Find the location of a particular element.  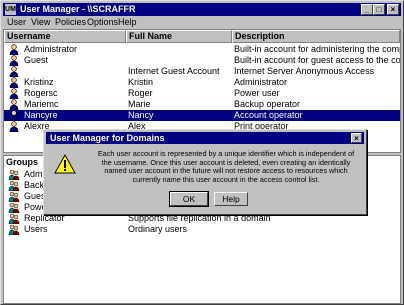

user-description: Backup operator is located at coordinates (267, 104).